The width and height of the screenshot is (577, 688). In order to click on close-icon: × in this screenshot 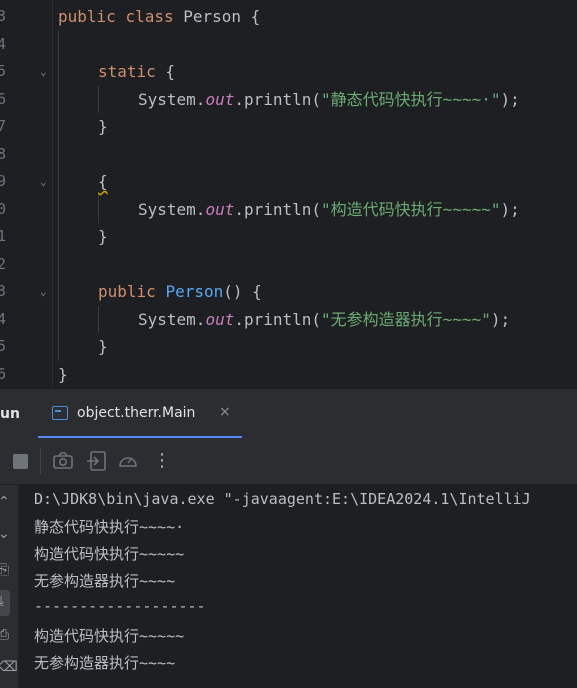, I will do `click(225, 412)`.